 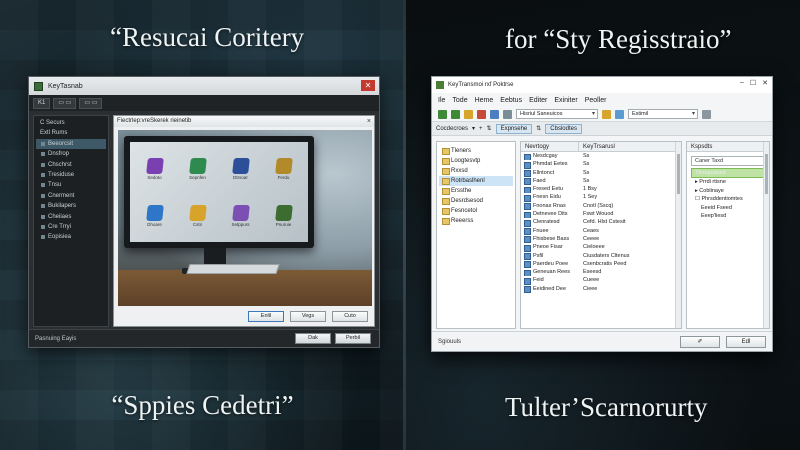 What do you see at coordinates (619, 114) in the screenshot?
I see `search-icon` at bounding box center [619, 114].